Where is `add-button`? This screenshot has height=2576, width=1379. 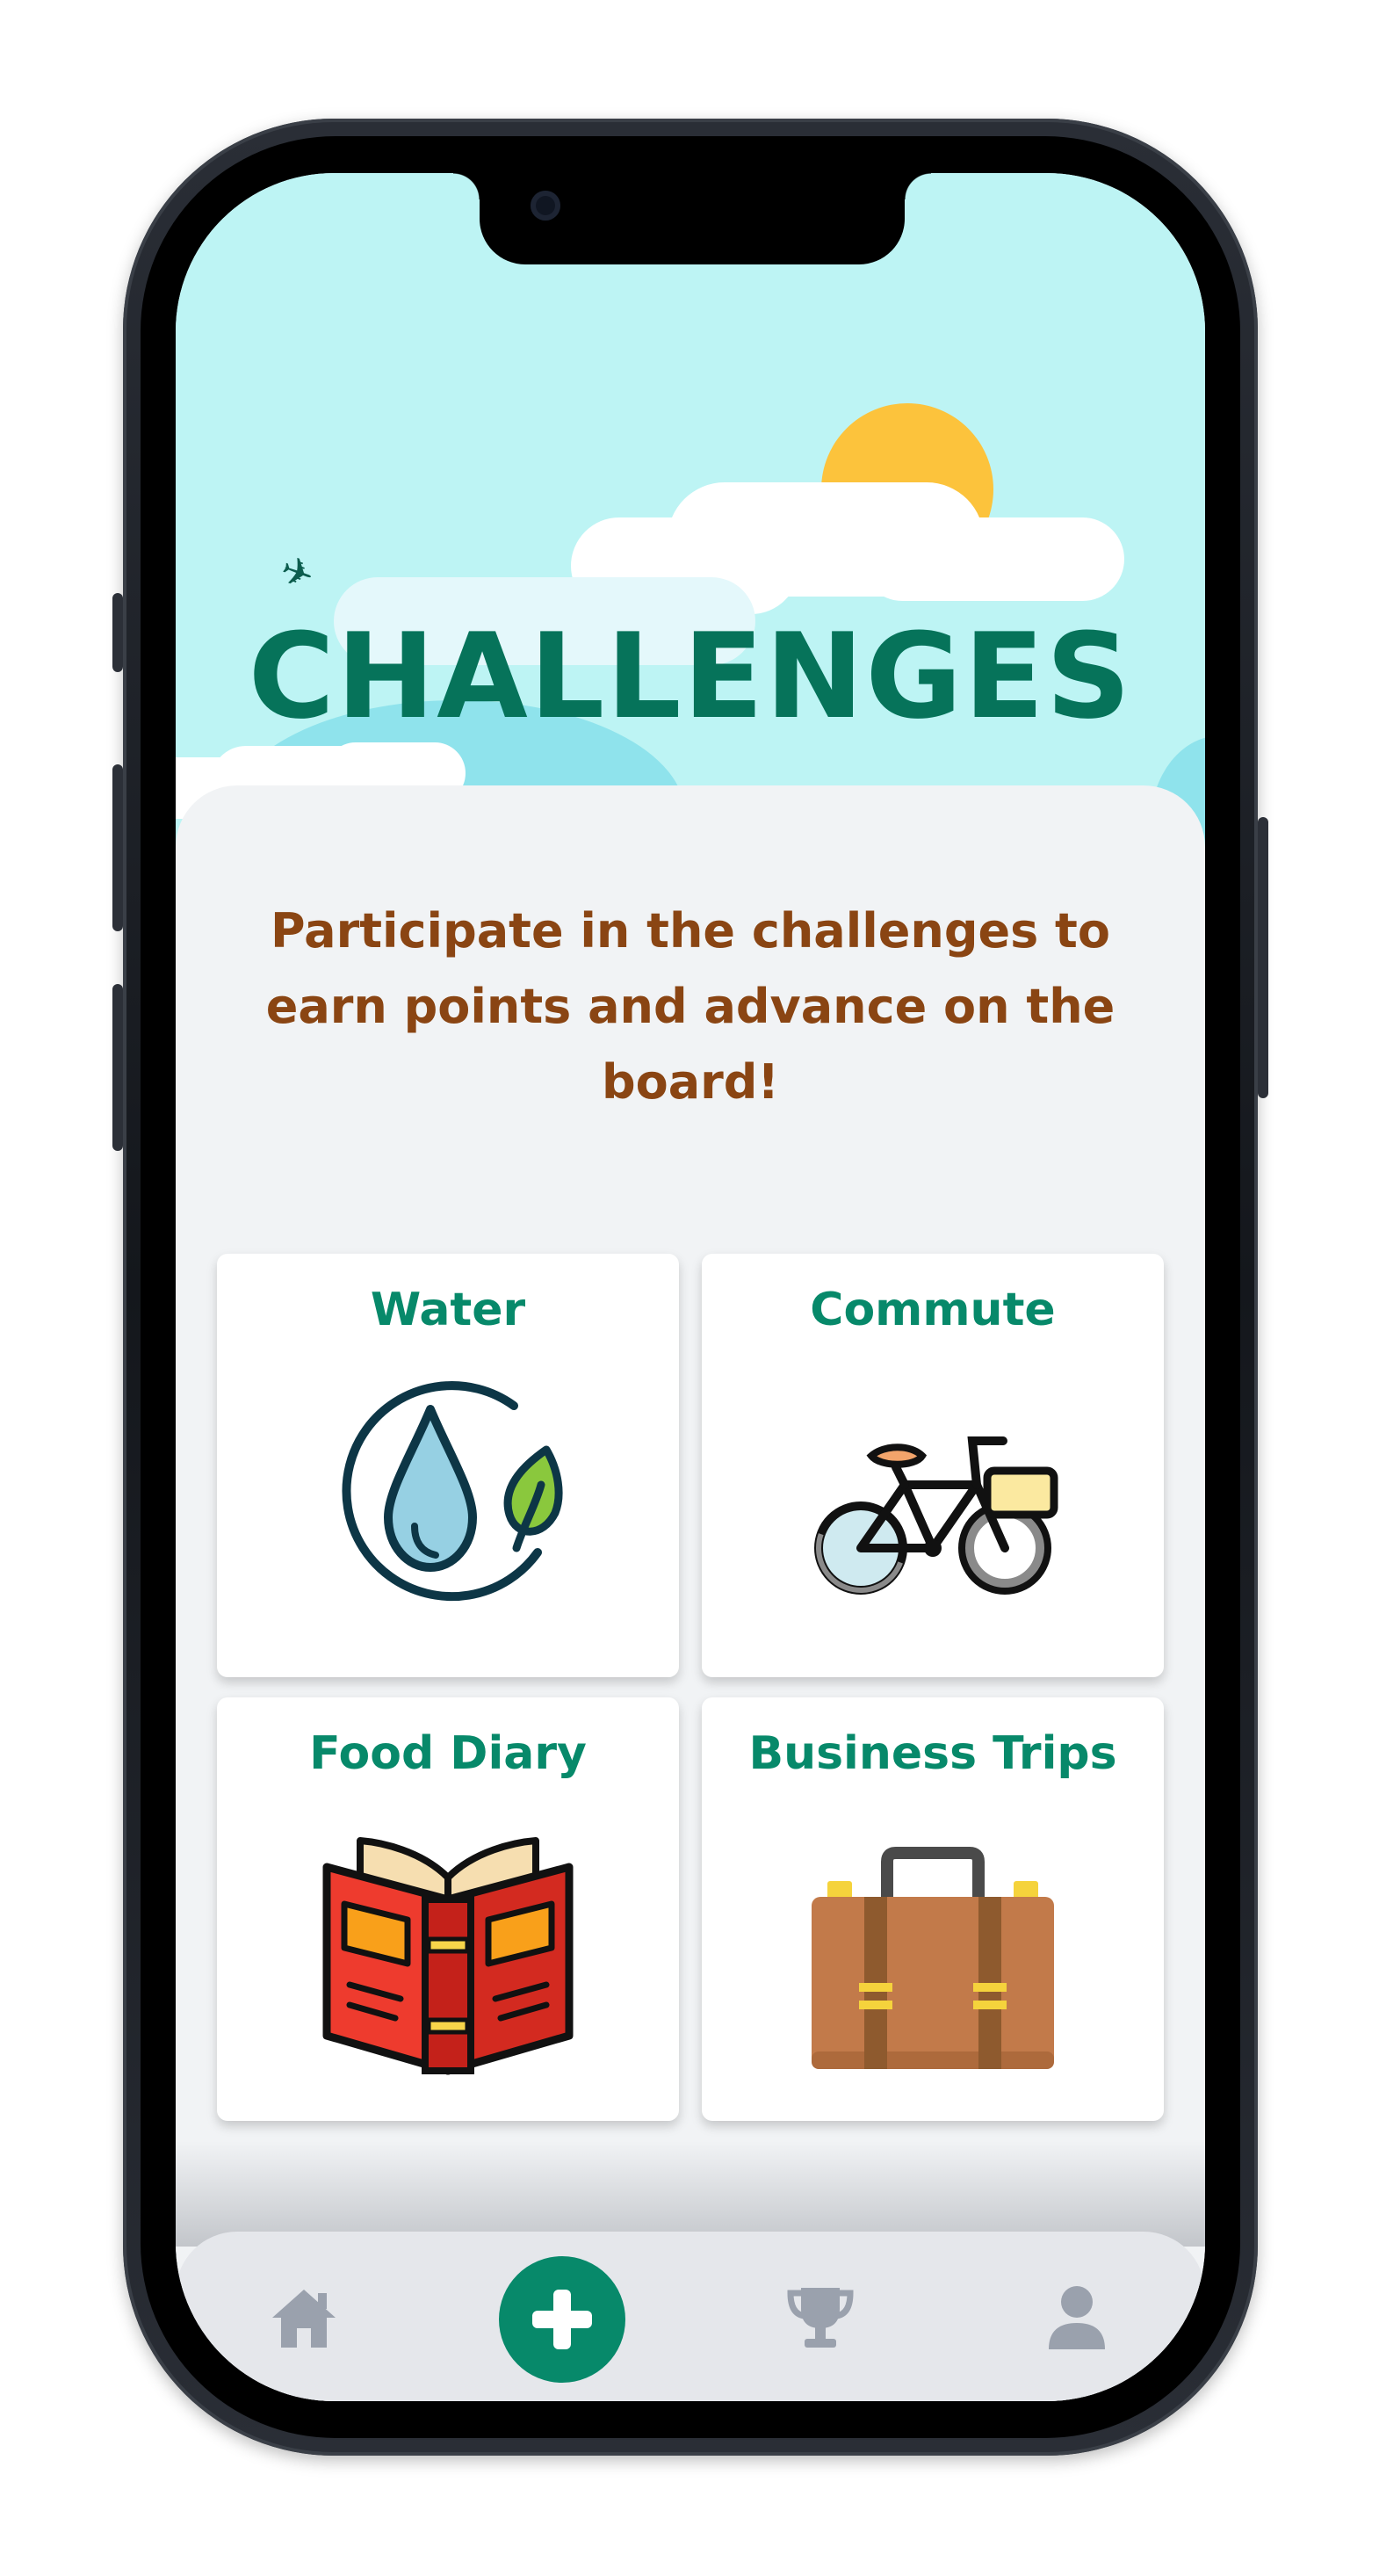
add-button is located at coordinates (562, 2319).